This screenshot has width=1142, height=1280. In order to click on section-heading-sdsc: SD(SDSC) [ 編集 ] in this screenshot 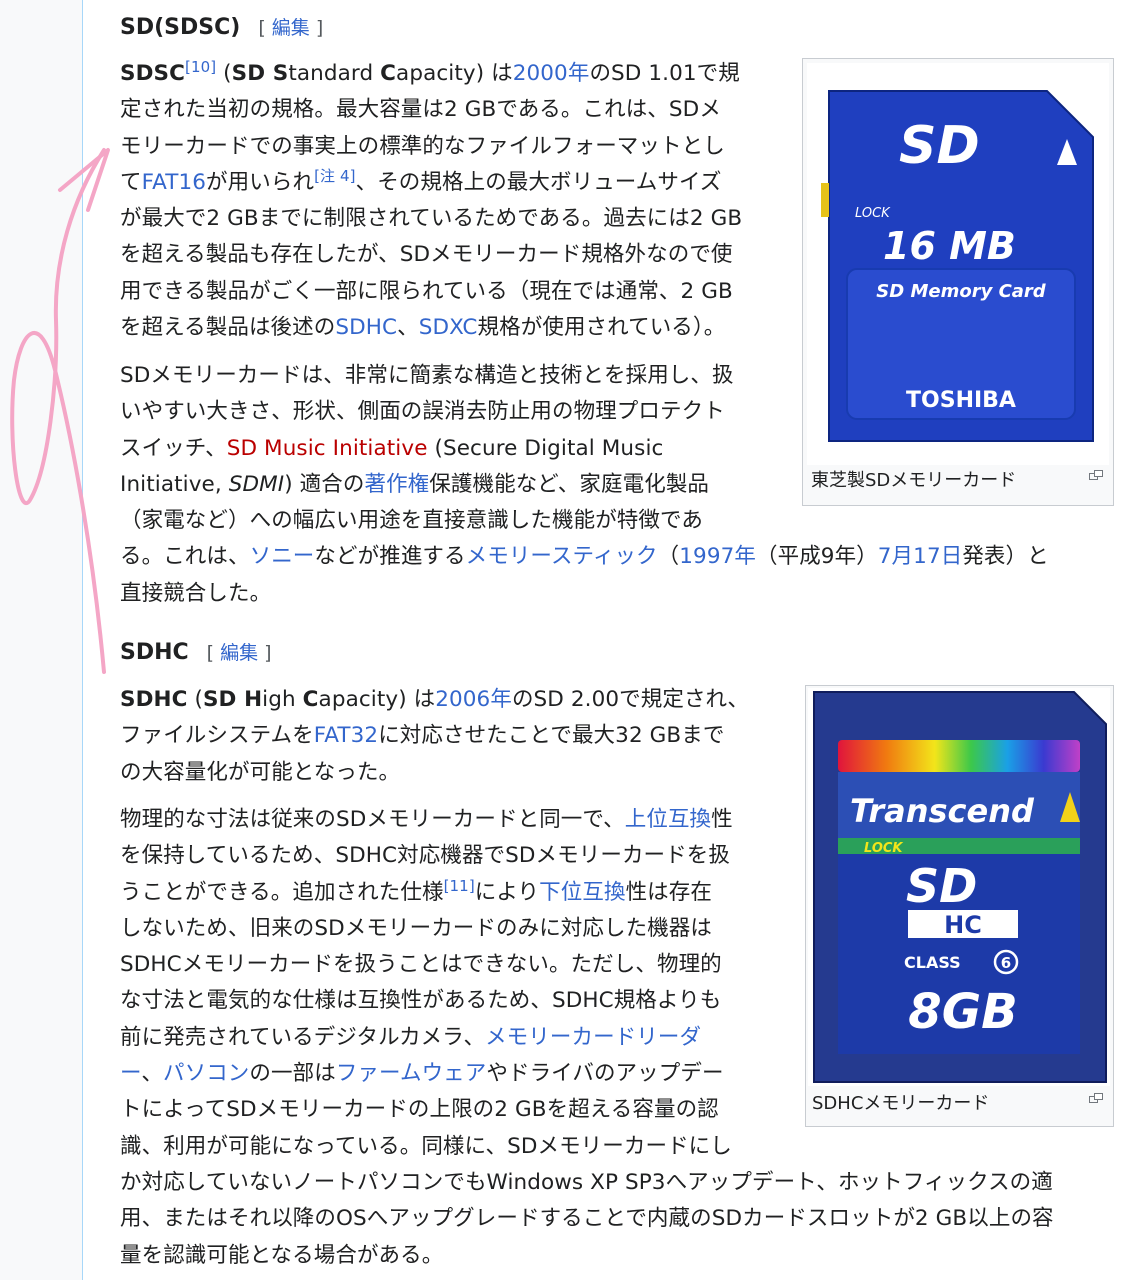, I will do `click(221, 28)`.